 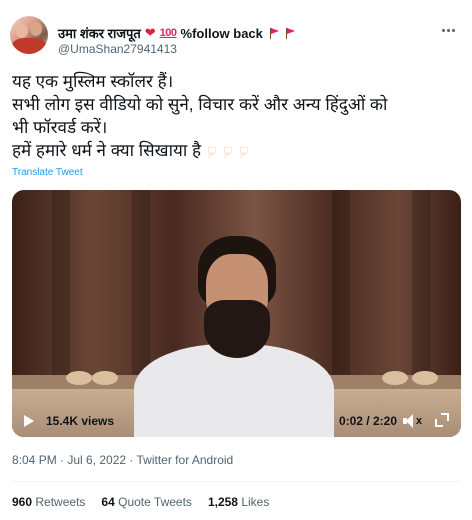 What do you see at coordinates (442, 420) in the screenshot?
I see `fullscreen-icon` at bounding box center [442, 420].